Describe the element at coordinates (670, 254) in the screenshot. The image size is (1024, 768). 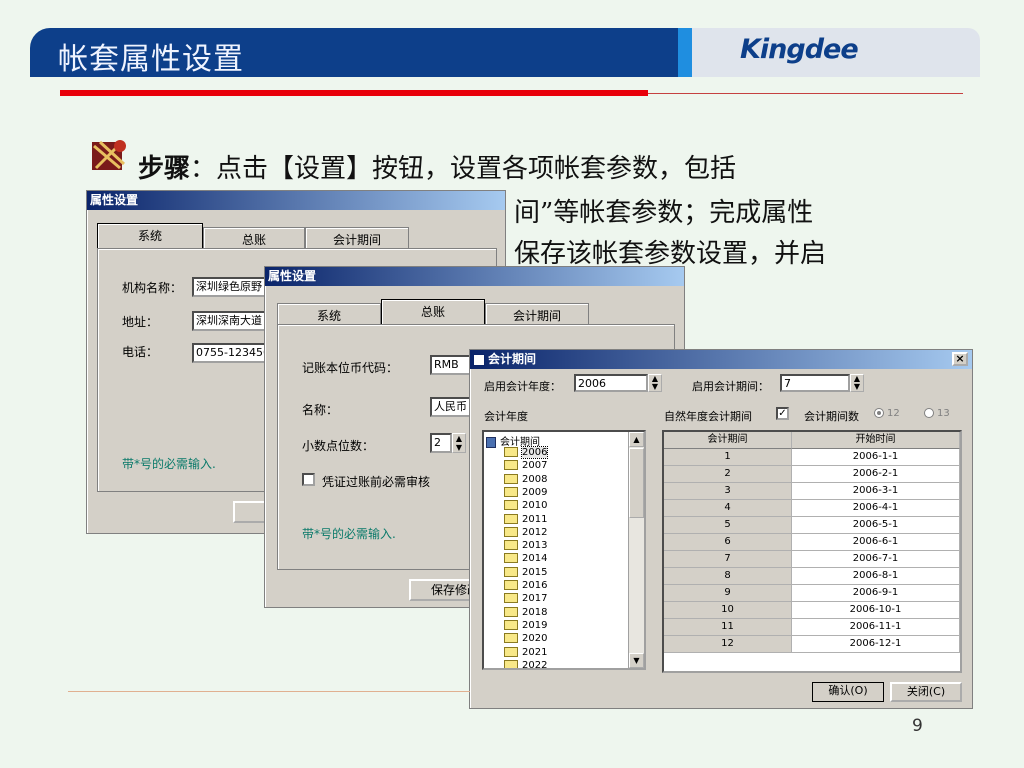
I see `step-line-3: 保存该帐套参数设置，并启` at that location.